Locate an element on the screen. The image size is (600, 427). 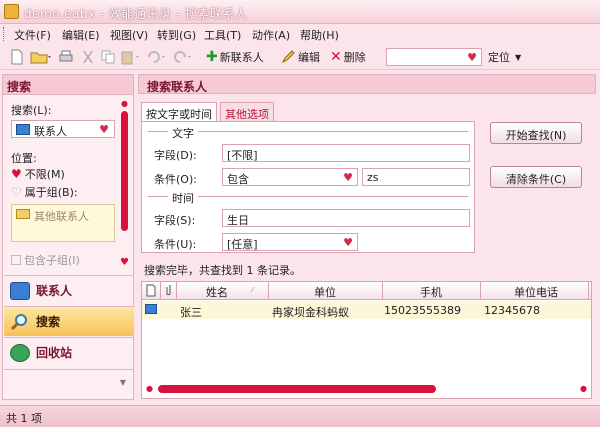
table-horizontal-scrollbar: ● ● is located at coordinates (366, 389).